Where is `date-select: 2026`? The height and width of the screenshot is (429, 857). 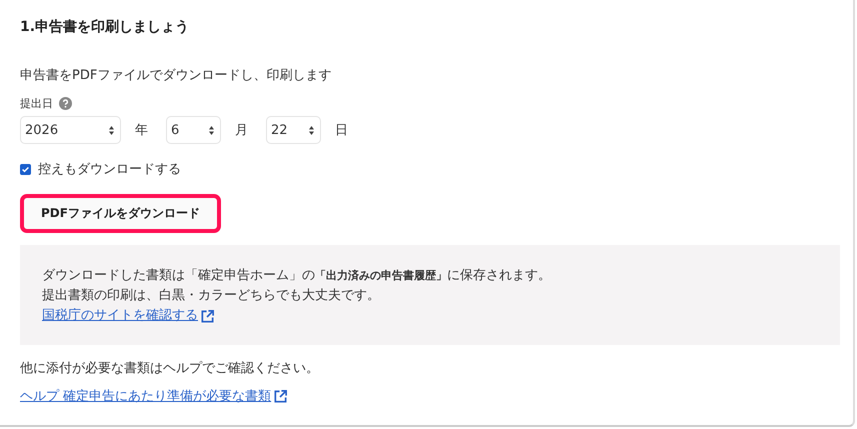 date-select: 2026 is located at coordinates (70, 130).